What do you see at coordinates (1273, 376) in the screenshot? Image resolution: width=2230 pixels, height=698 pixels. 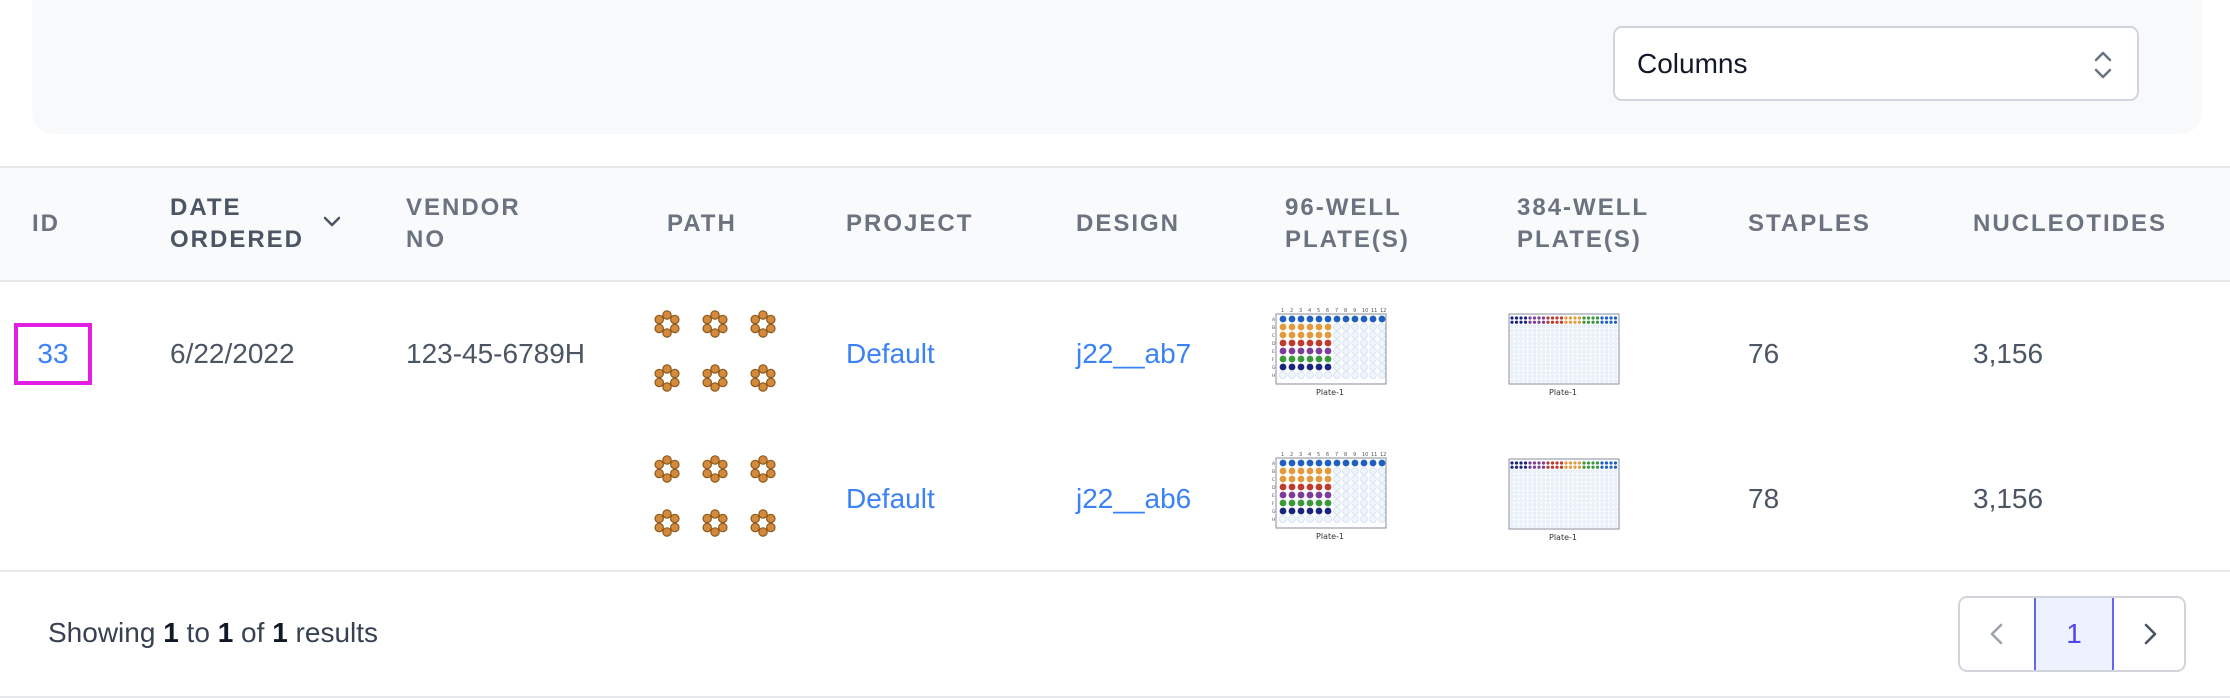 I see `plate-row-letter: H` at bounding box center [1273, 376].